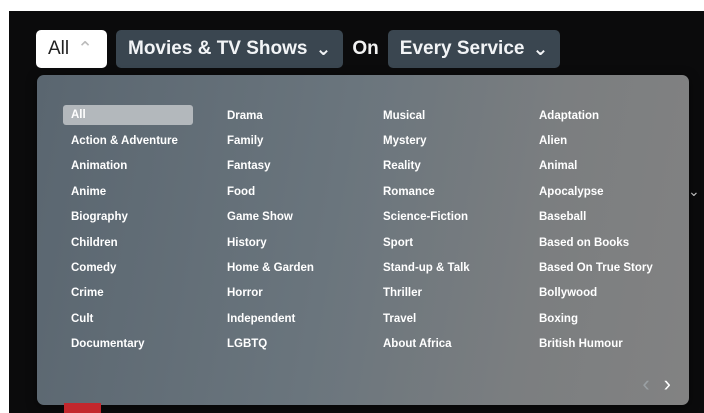  I want to click on genre-option: Biography, so click(141, 217).